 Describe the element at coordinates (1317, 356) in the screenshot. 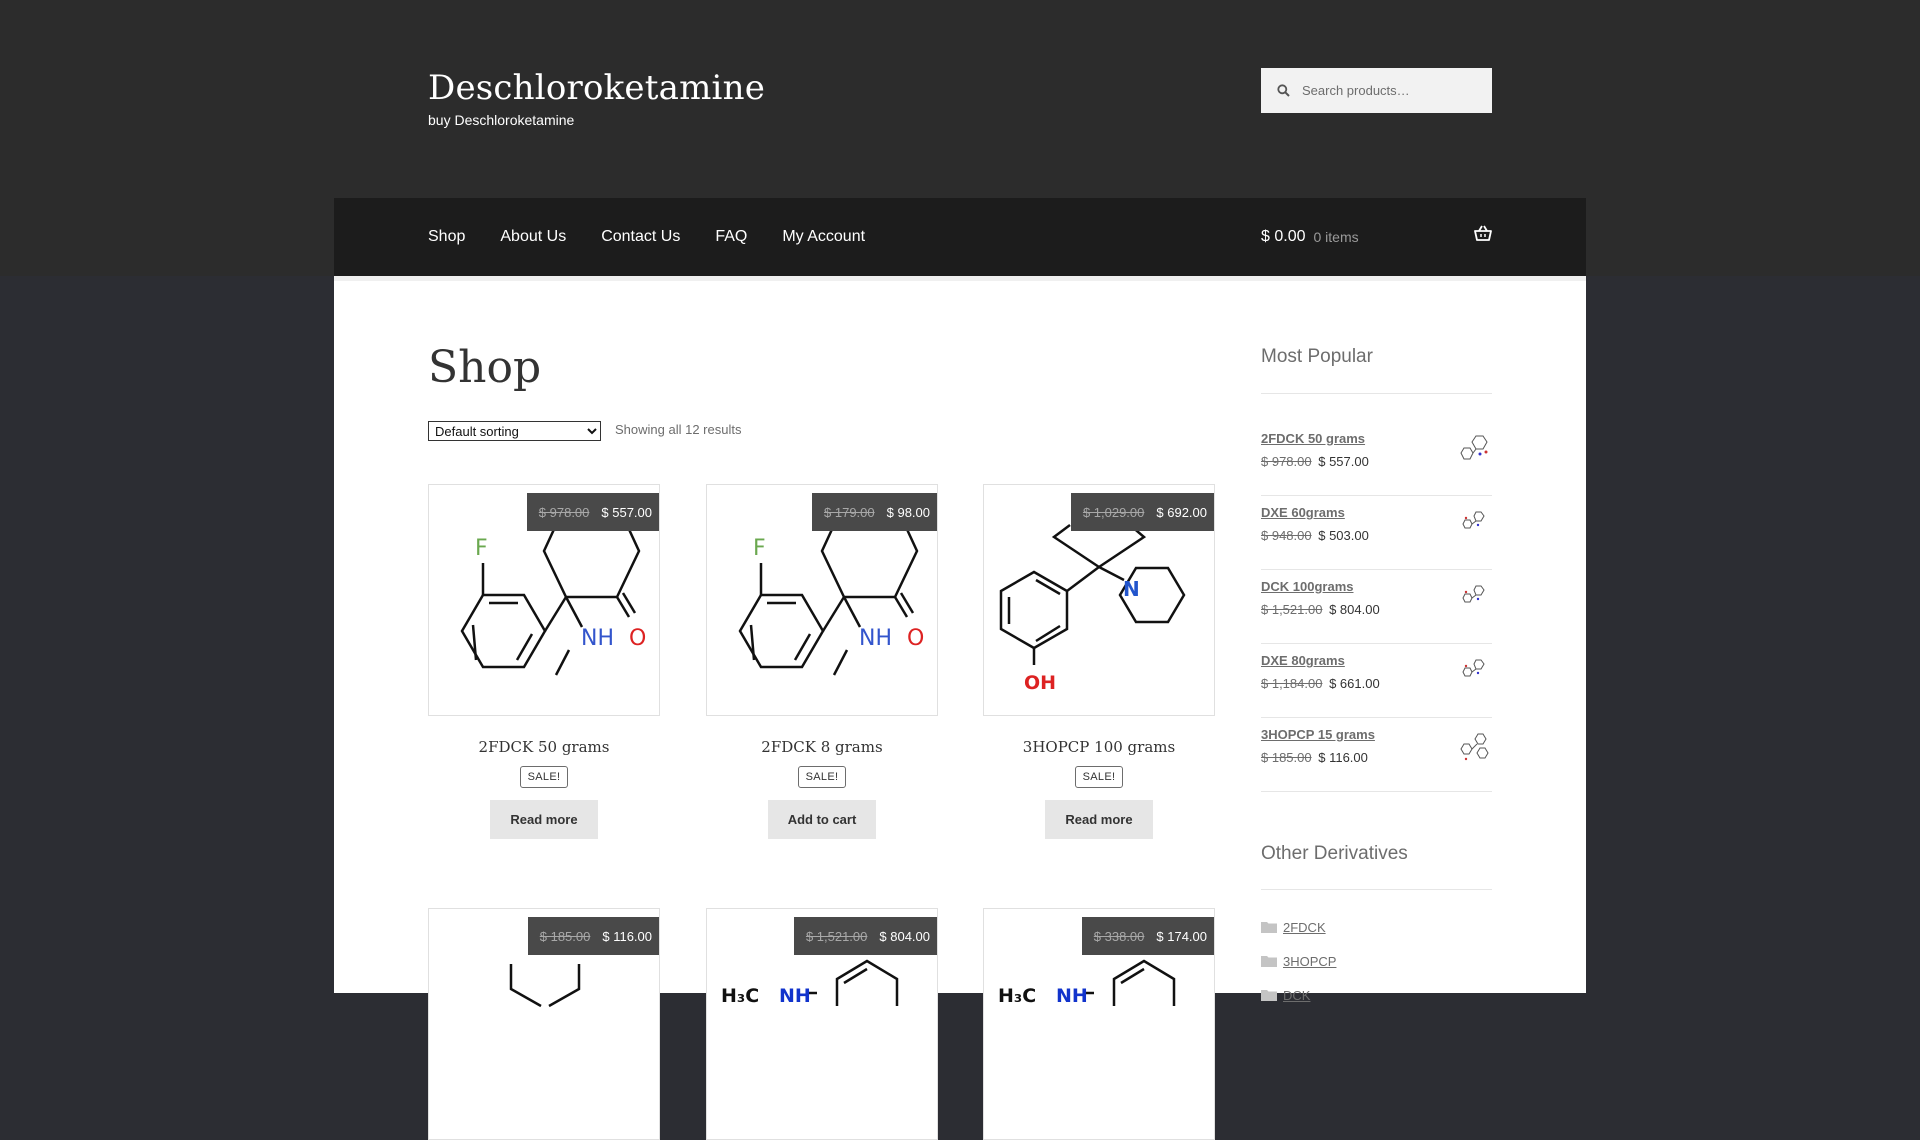

I see `most-popular-heading: Most Popular` at that location.